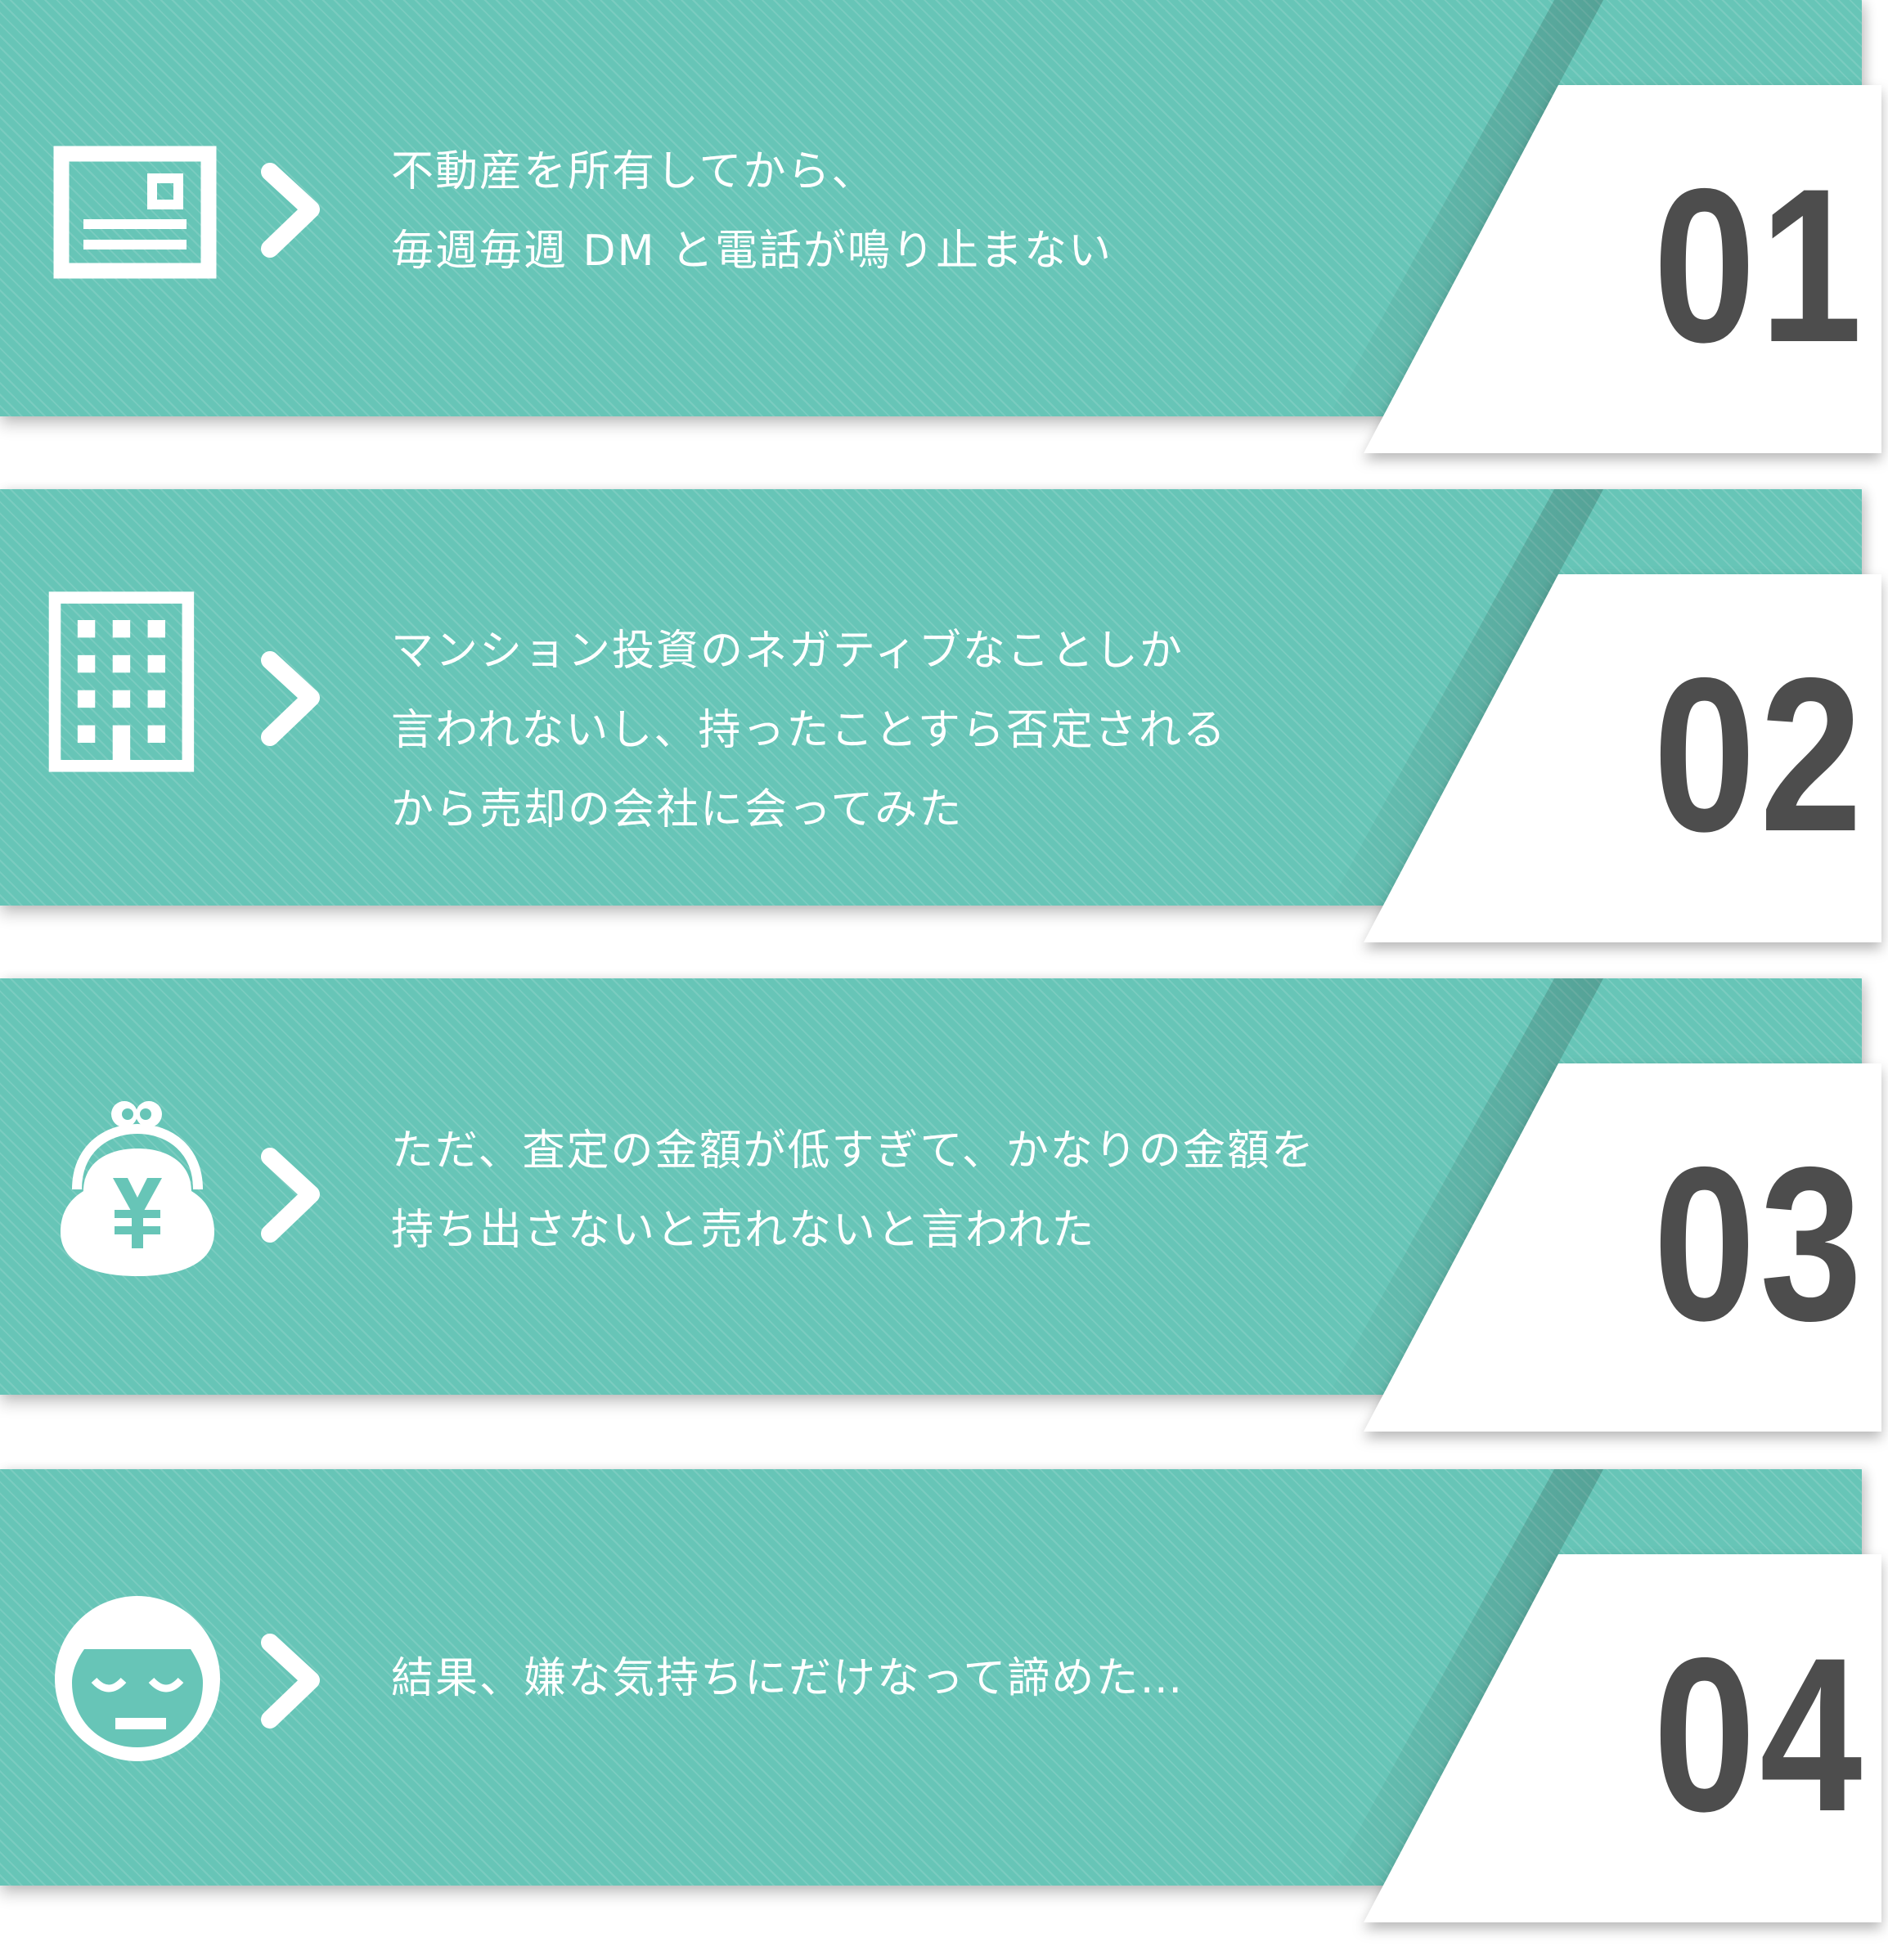 This screenshot has width=1888, height=1960. I want to click on item-number: 01, so click(1760, 265).